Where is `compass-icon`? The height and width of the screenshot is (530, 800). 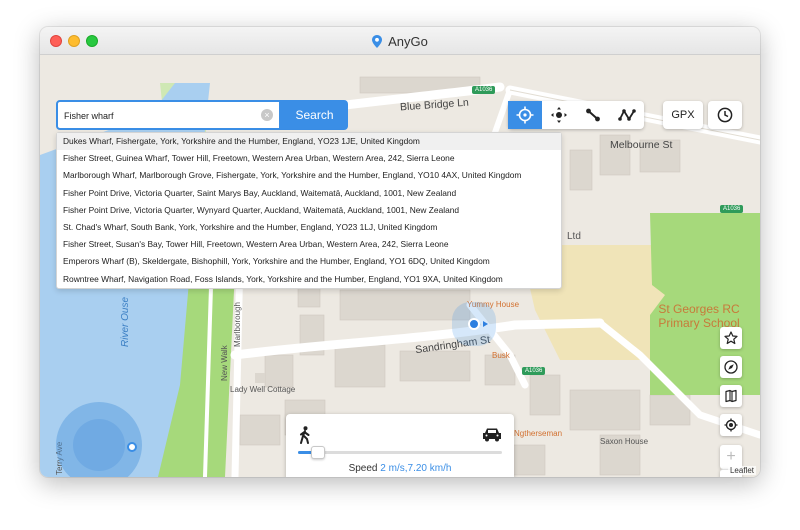
compass-icon is located at coordinates (731, 367).